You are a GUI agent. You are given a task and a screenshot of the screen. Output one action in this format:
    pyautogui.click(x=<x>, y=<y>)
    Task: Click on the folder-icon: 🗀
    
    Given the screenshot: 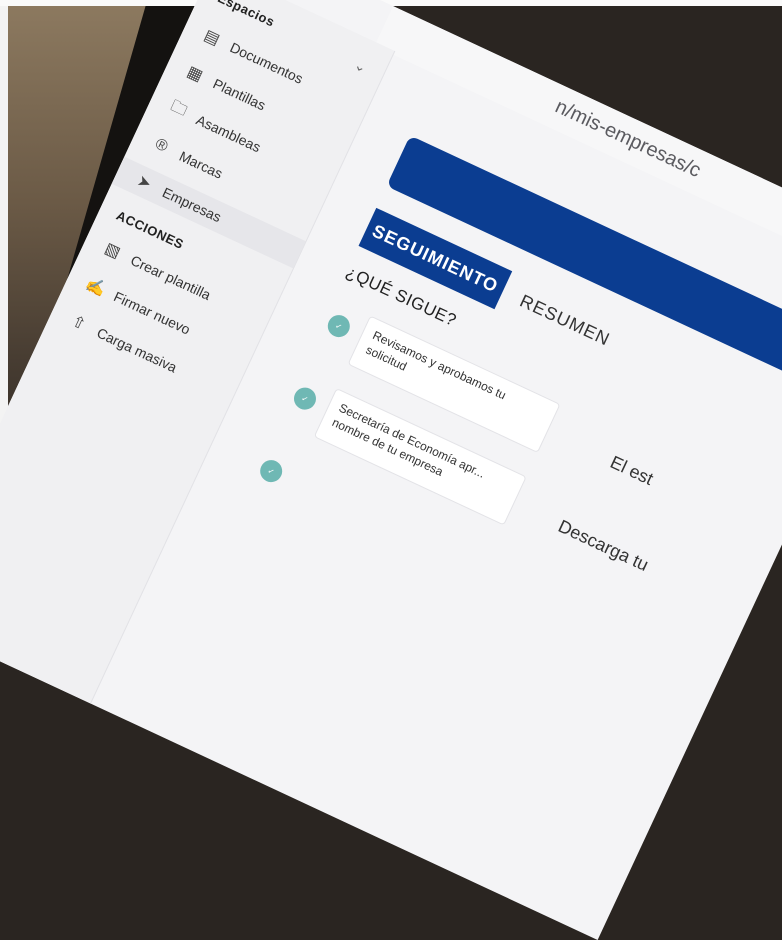 What is the action you would take?
    pyautogui.click(x=179, y=108)
    